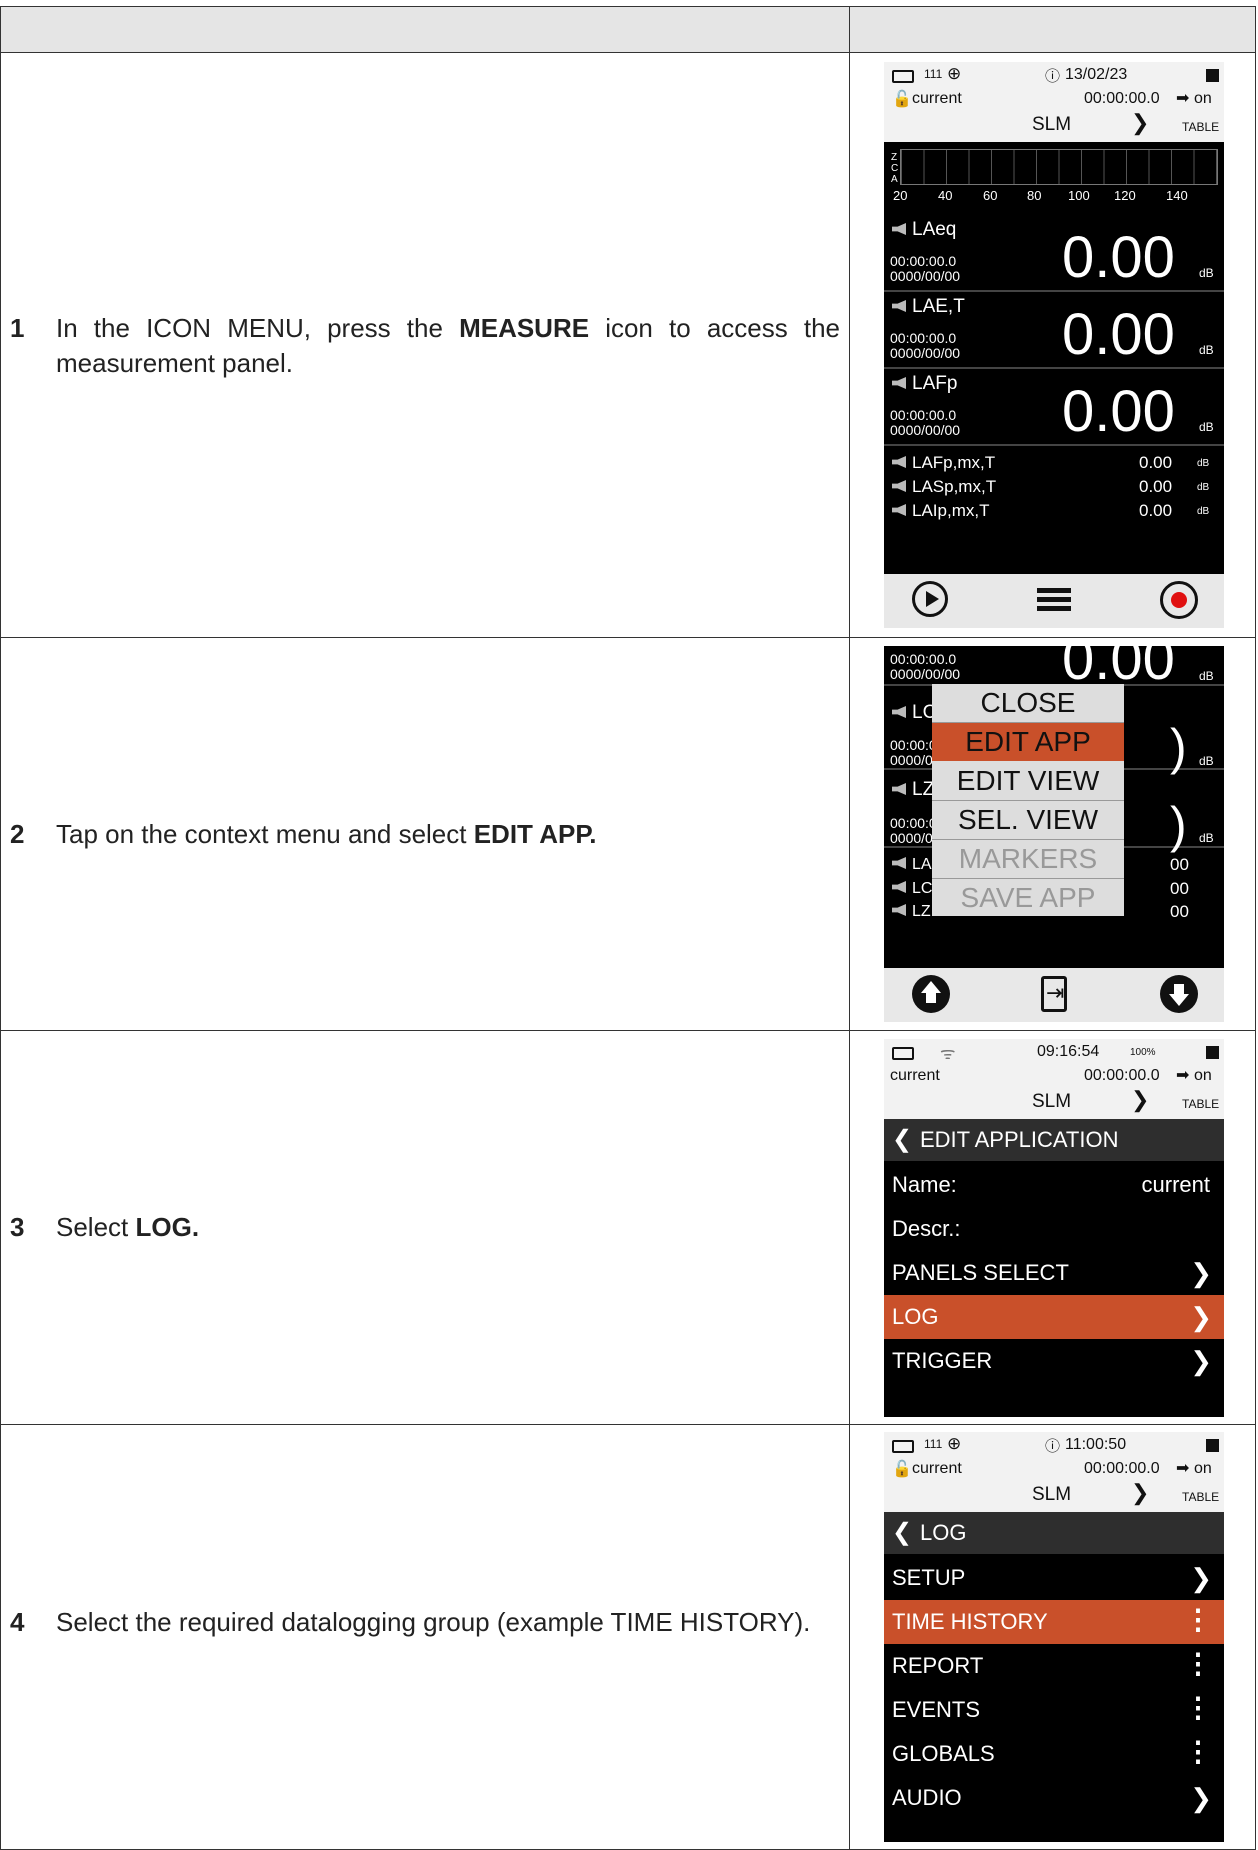 This screenshot has height=1850, width=1258. Describe the element at coordinates (17, 1622) in the screenshot. I see `step-number: 4` at that location.